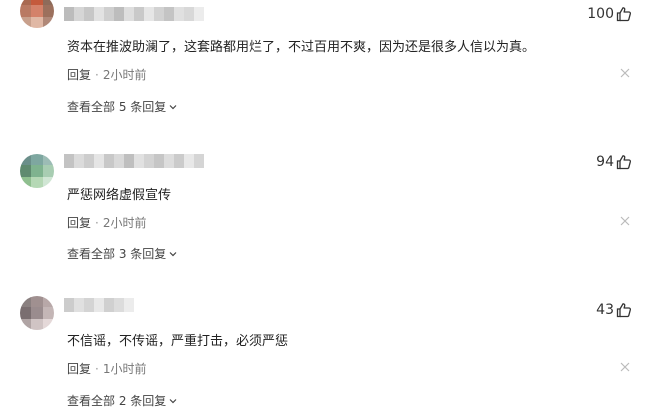 This screenshot has width=656, height=418. I want to click on comment-meta: 回复 · 1小时前, so click(106, 368).